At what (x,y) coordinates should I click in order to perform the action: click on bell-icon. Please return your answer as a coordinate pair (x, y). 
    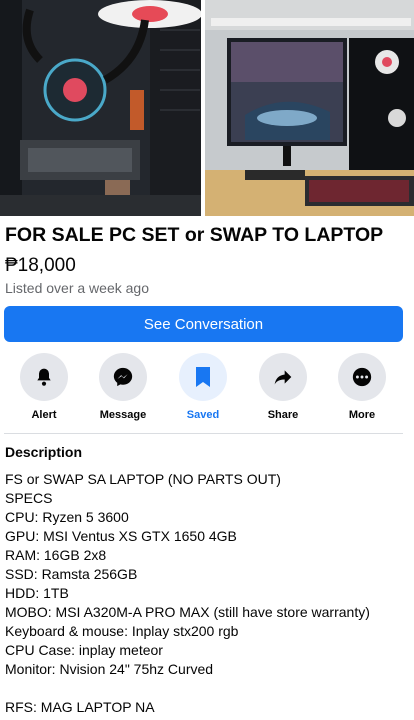
    Looking at the image, I should click on (44, 377).